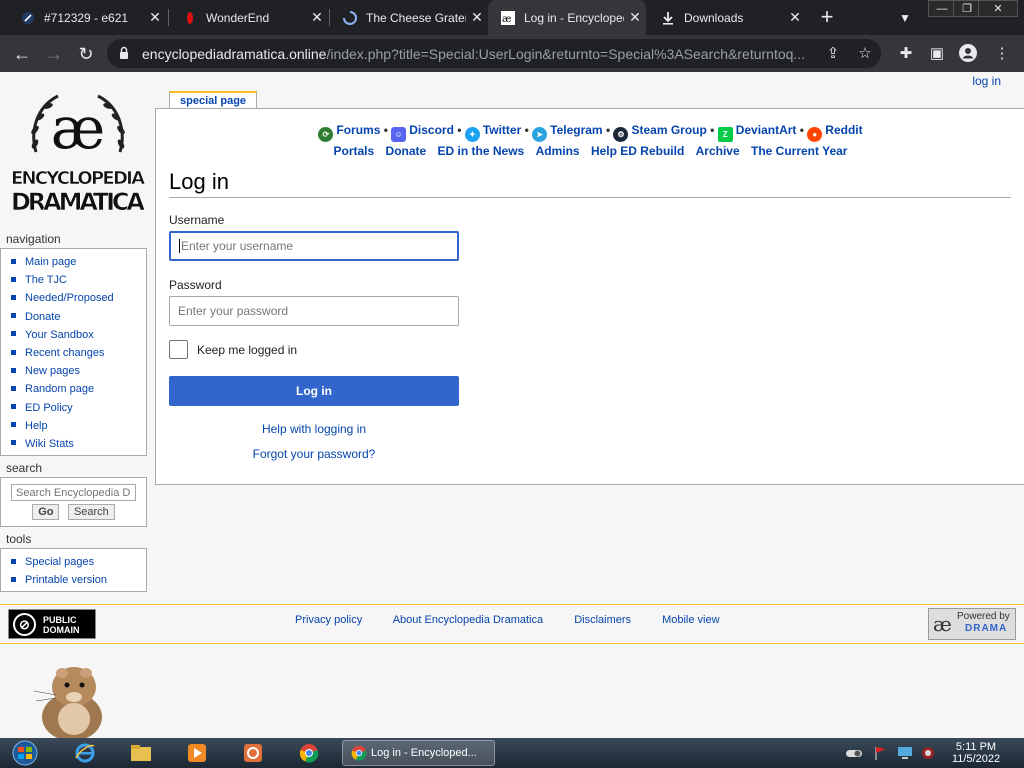 The image size is (1024, 768). I want to click on nav-item-help: Help, so click(78, 426).